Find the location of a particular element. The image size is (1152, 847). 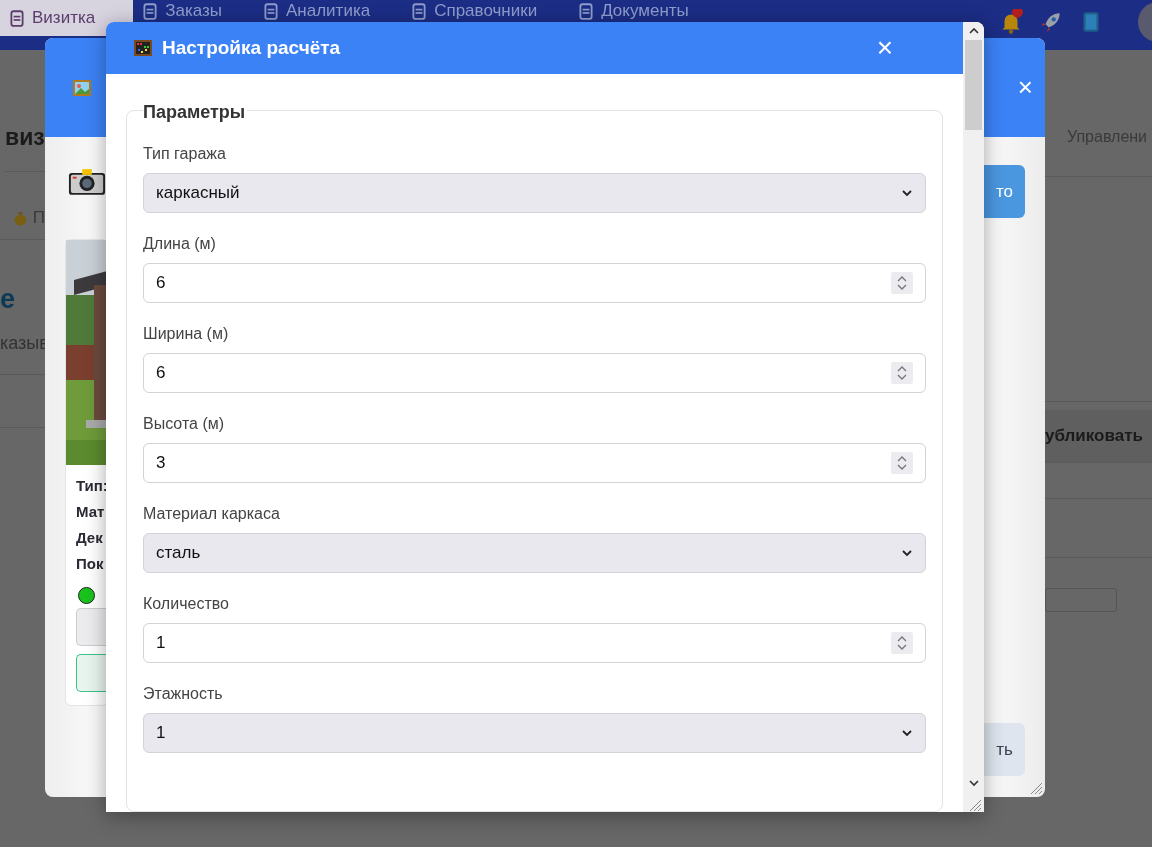

field-label: Этажность is located at coordinates (183, 694).